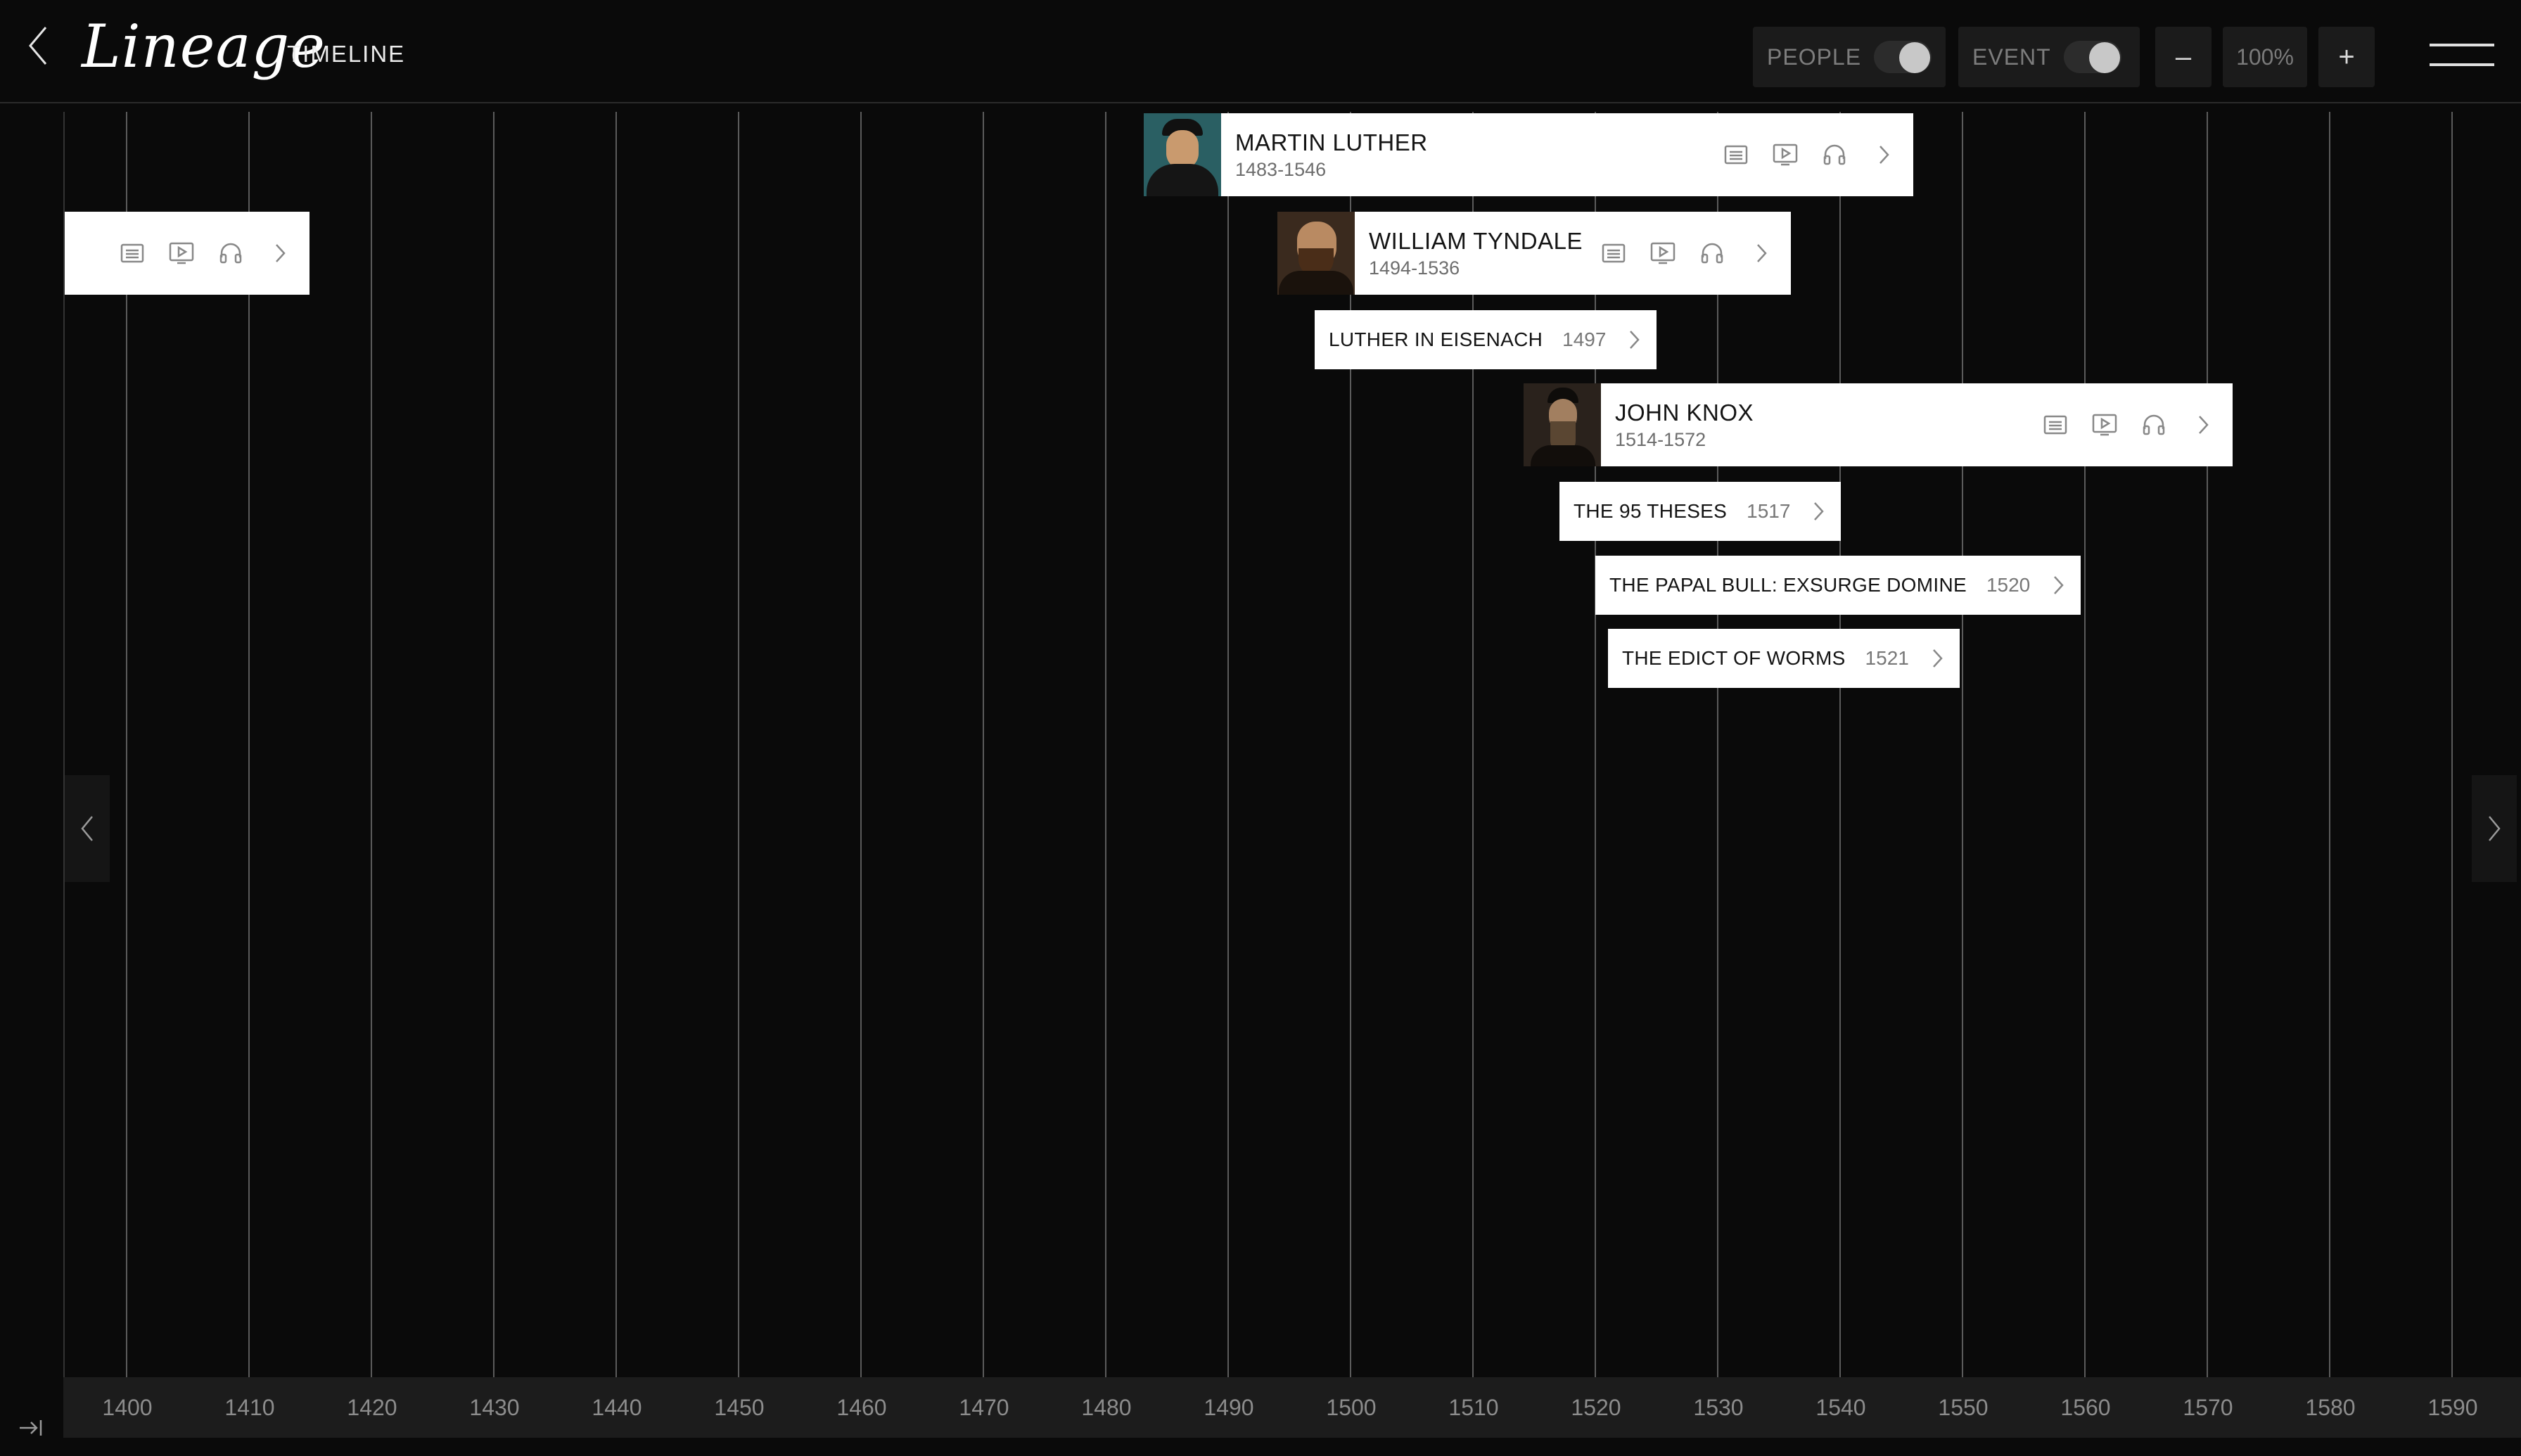 The image size is (2521, 1456). What do you see at coordinates (1584, 339) in the screenshot?
I see `event-year: 1497` at bounding box center [1584, 339].